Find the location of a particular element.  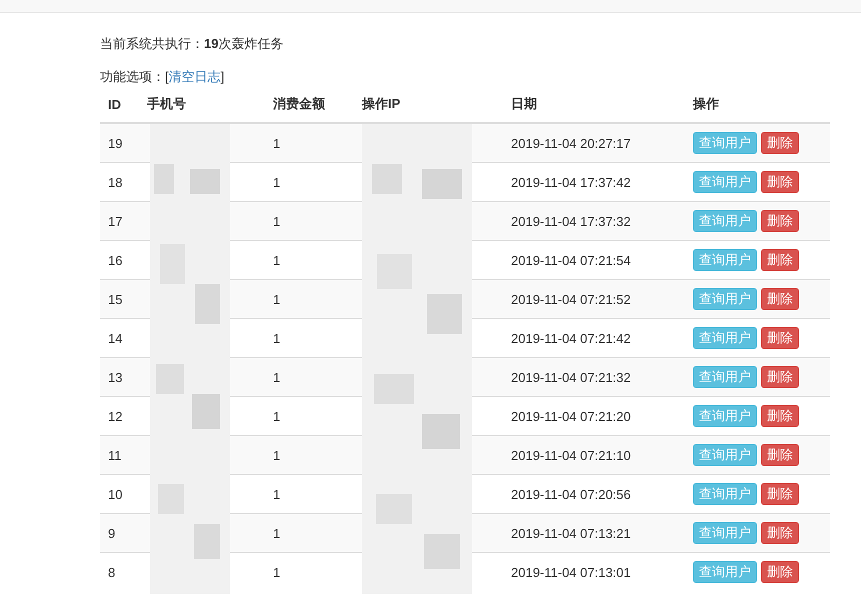

table-cell: 15 is located at coordinates (119, 299).